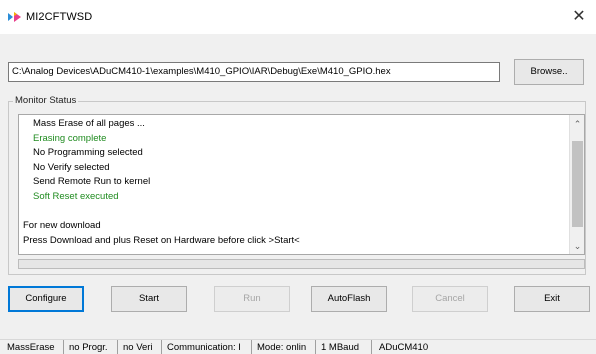  Describe the element at coordinates (552, 299) in the screenshot. I see `exit-button: Exit` at that location.